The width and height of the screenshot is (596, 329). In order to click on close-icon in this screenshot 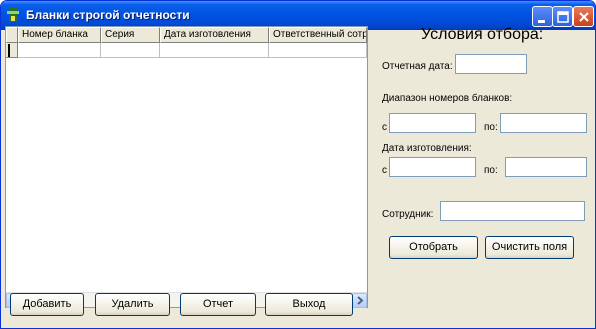, I will do `click(584, 17)`.